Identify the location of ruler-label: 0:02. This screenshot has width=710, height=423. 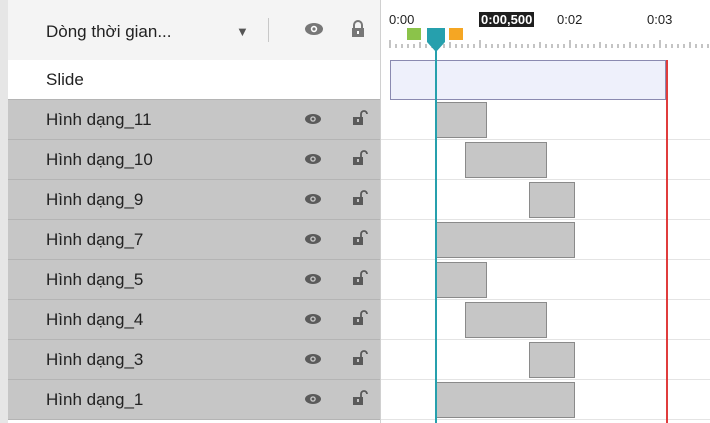
(570, 19).